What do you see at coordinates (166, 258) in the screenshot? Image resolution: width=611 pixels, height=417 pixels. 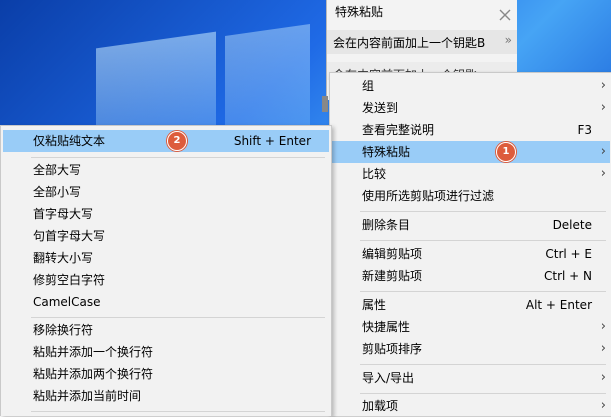 I see `menu-item-invert-case: 翻转大小写` at bounding box center [166, 258].